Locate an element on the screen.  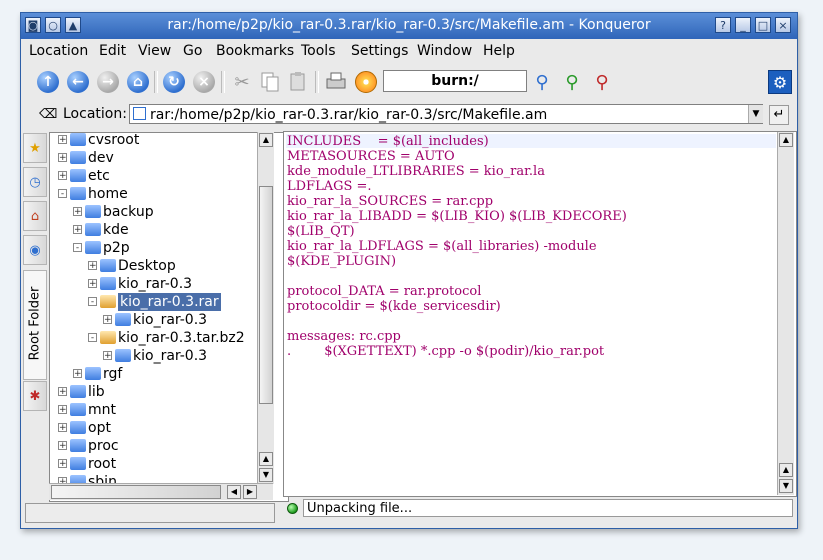
menu-tools: Tools is located at coordinates (318, 51).